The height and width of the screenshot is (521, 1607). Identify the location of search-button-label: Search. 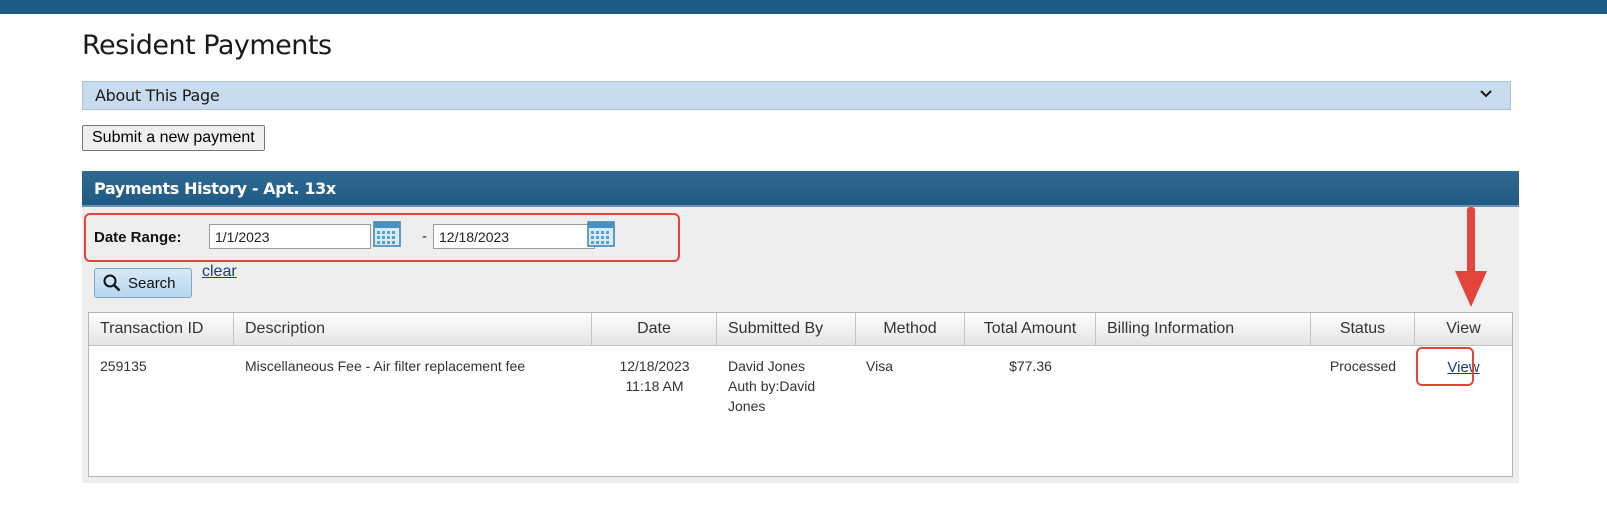
(152, 283).